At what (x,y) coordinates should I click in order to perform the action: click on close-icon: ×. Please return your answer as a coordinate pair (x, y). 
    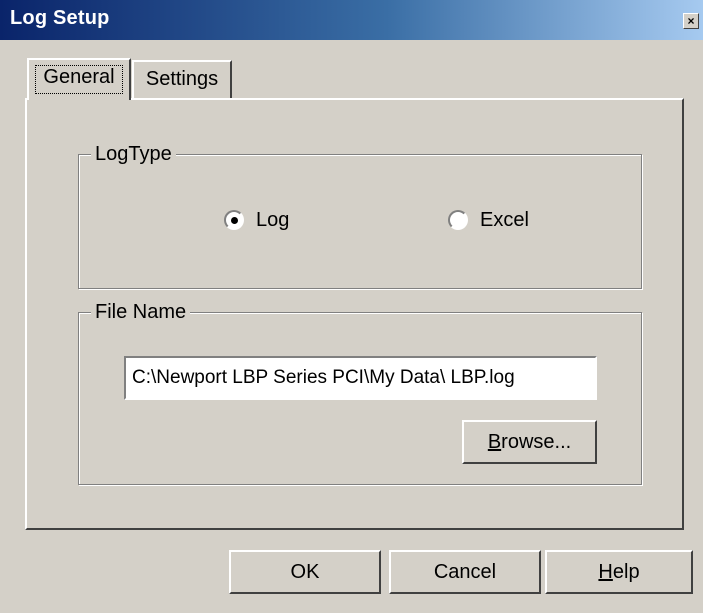
    Looking at the image, I should click on (691, 21).